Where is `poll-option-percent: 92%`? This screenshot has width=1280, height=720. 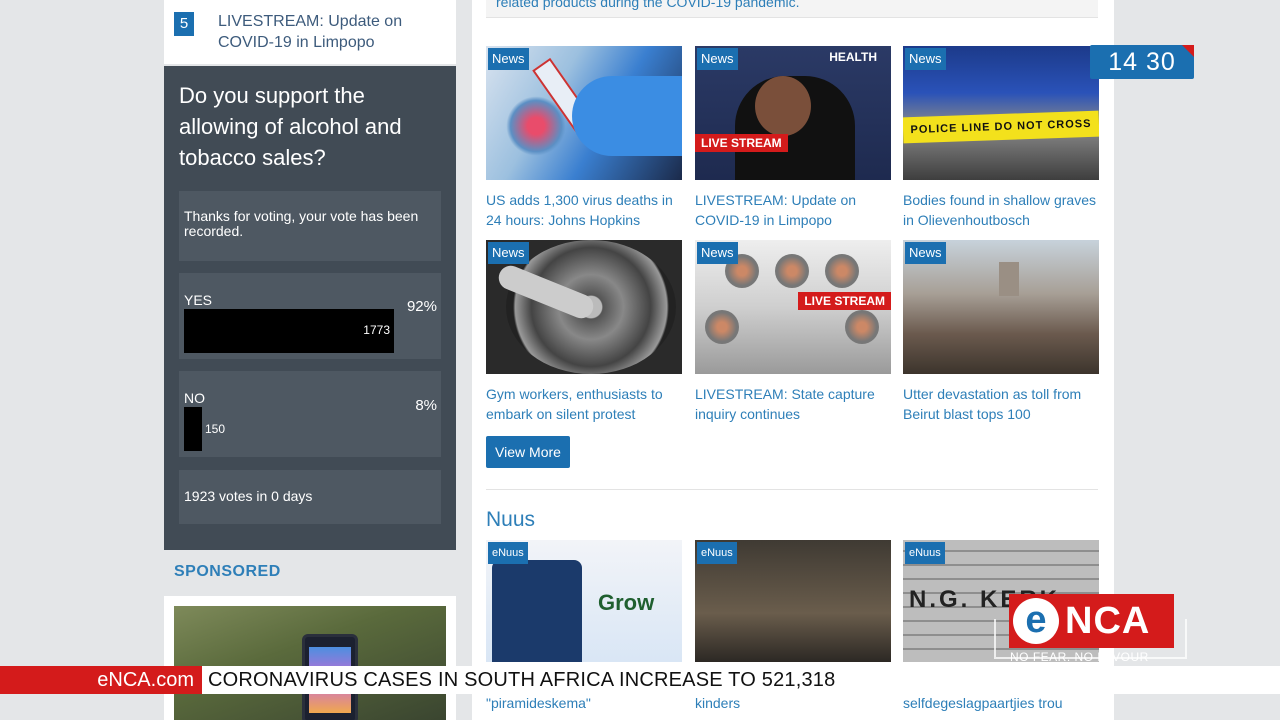 poll-option-percent: 92% is located at coordinates (421, 306).